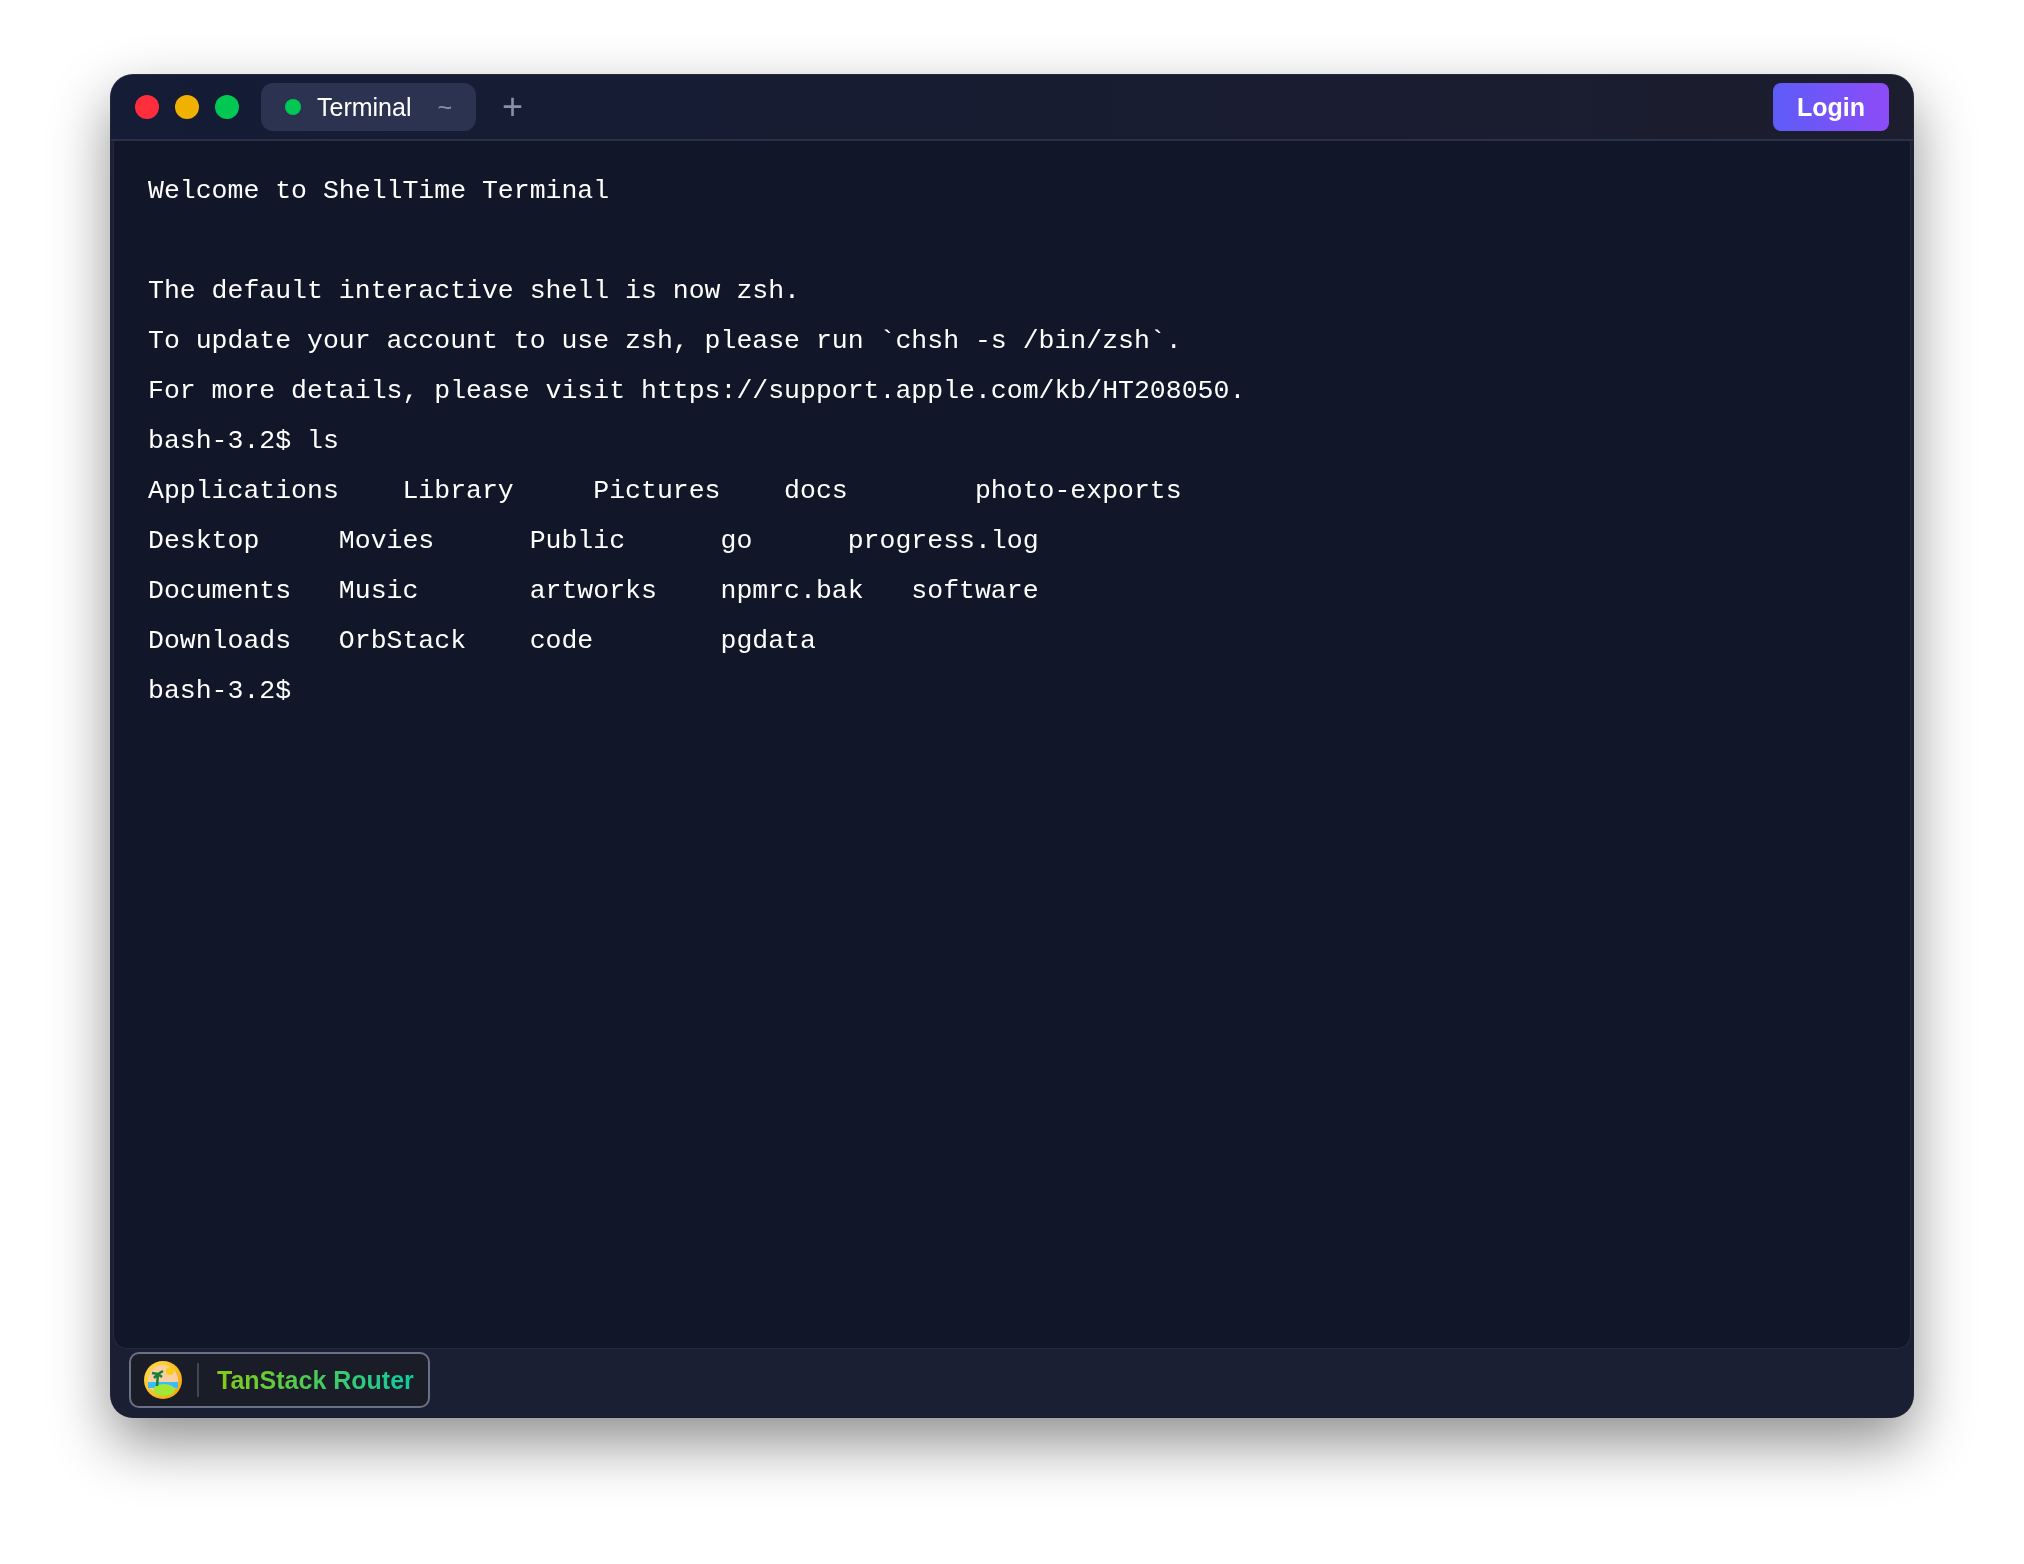 Image resolution: width=2024 pixels, height=1564 pixels. Describe the element at coordinates (482, 641) in the screenshot. I see `terminal-line: Downloads OrbStack code pgdata` at that location.